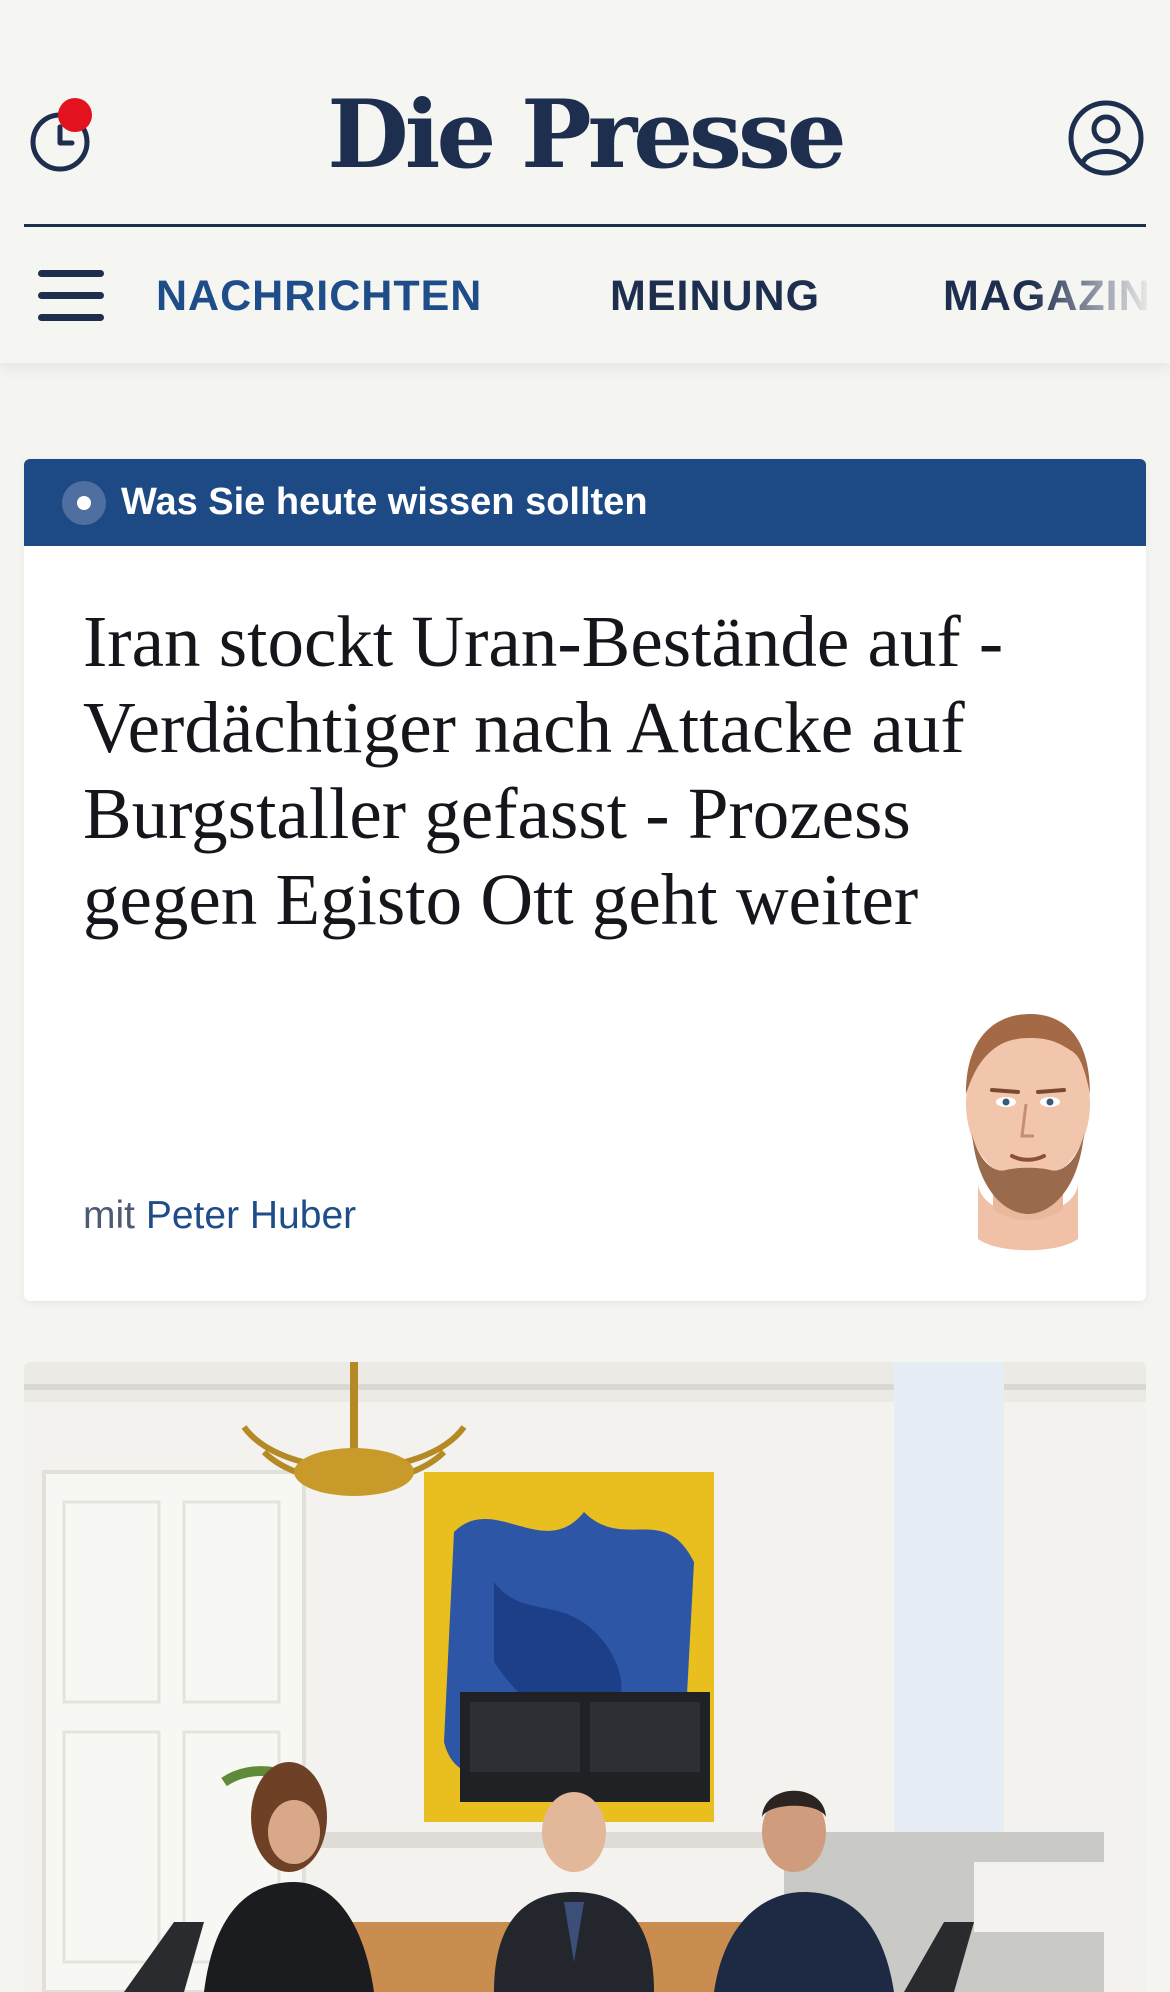 The width and height of the screenshot is (1170, 1992). Describe the element at coordinates (109, 1215) in the screenshot. I see `byline-prefix: mit` at that location.